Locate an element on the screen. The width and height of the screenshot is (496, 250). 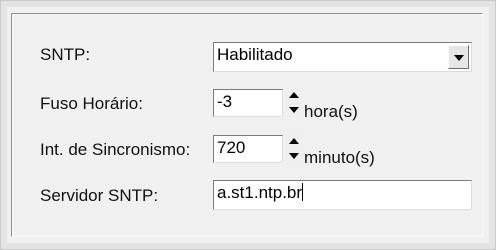
sync-interval-value: 720 is located at coordinates (231, 147).